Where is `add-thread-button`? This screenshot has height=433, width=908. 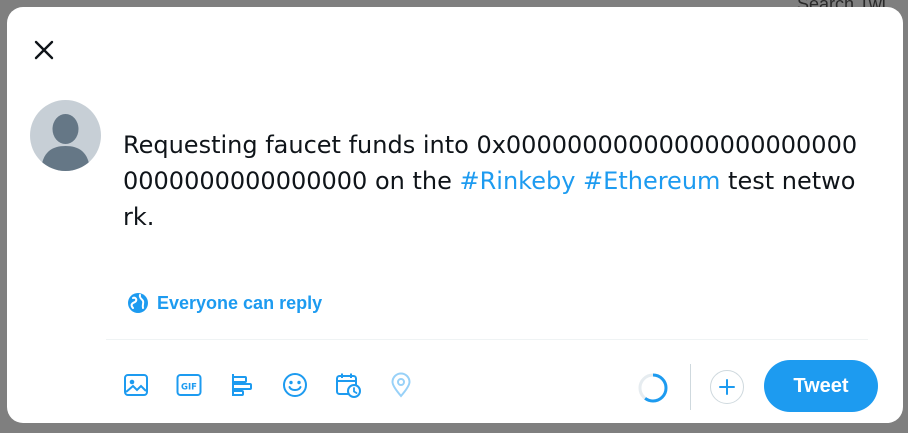 add-thread-button is located at coordinates (727, 387).